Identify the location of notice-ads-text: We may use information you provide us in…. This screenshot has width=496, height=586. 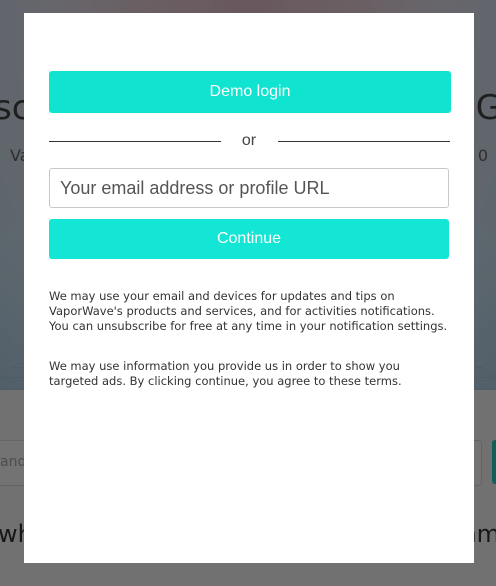
(225, 373).